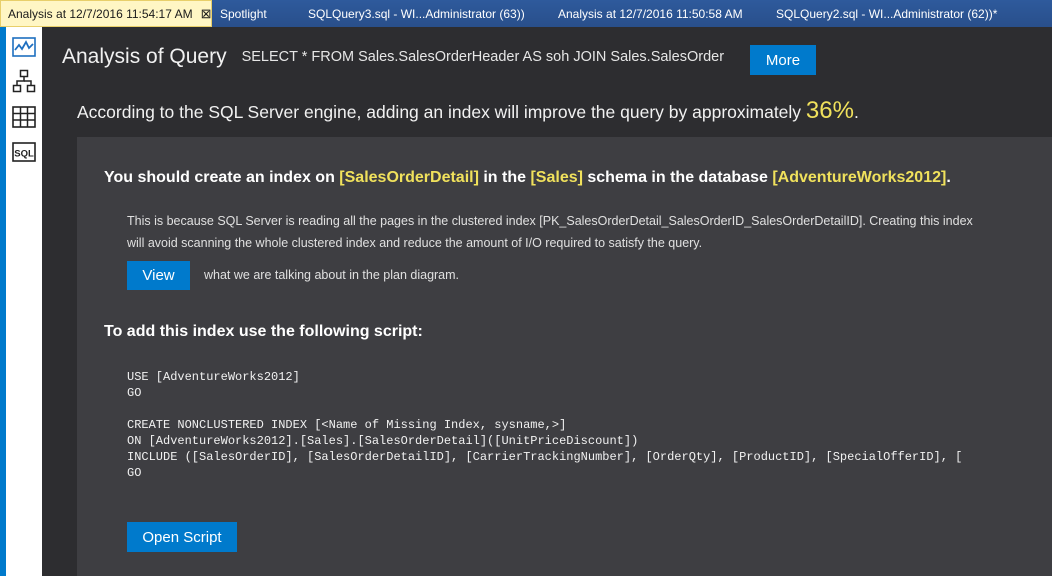 The height and width of the screenshot is (576, 1052). What do you see at coordinates (829, 110) in the screenshot?
I see `improvement-percent: 36%` at bounding box center [829, 110].